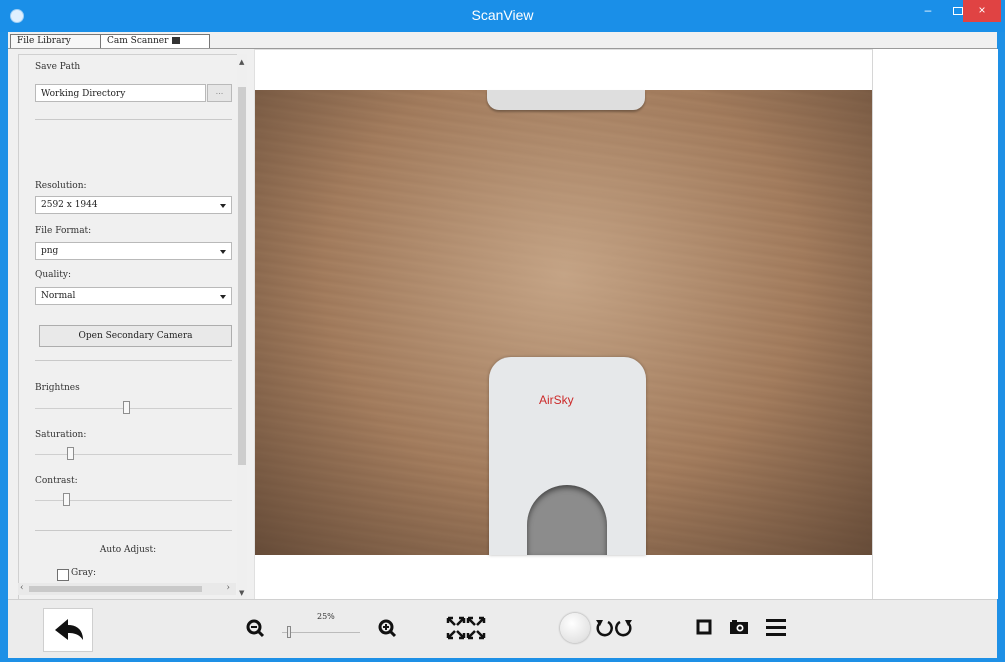  I want to click on saturation-slider-track, so click(133, 454).